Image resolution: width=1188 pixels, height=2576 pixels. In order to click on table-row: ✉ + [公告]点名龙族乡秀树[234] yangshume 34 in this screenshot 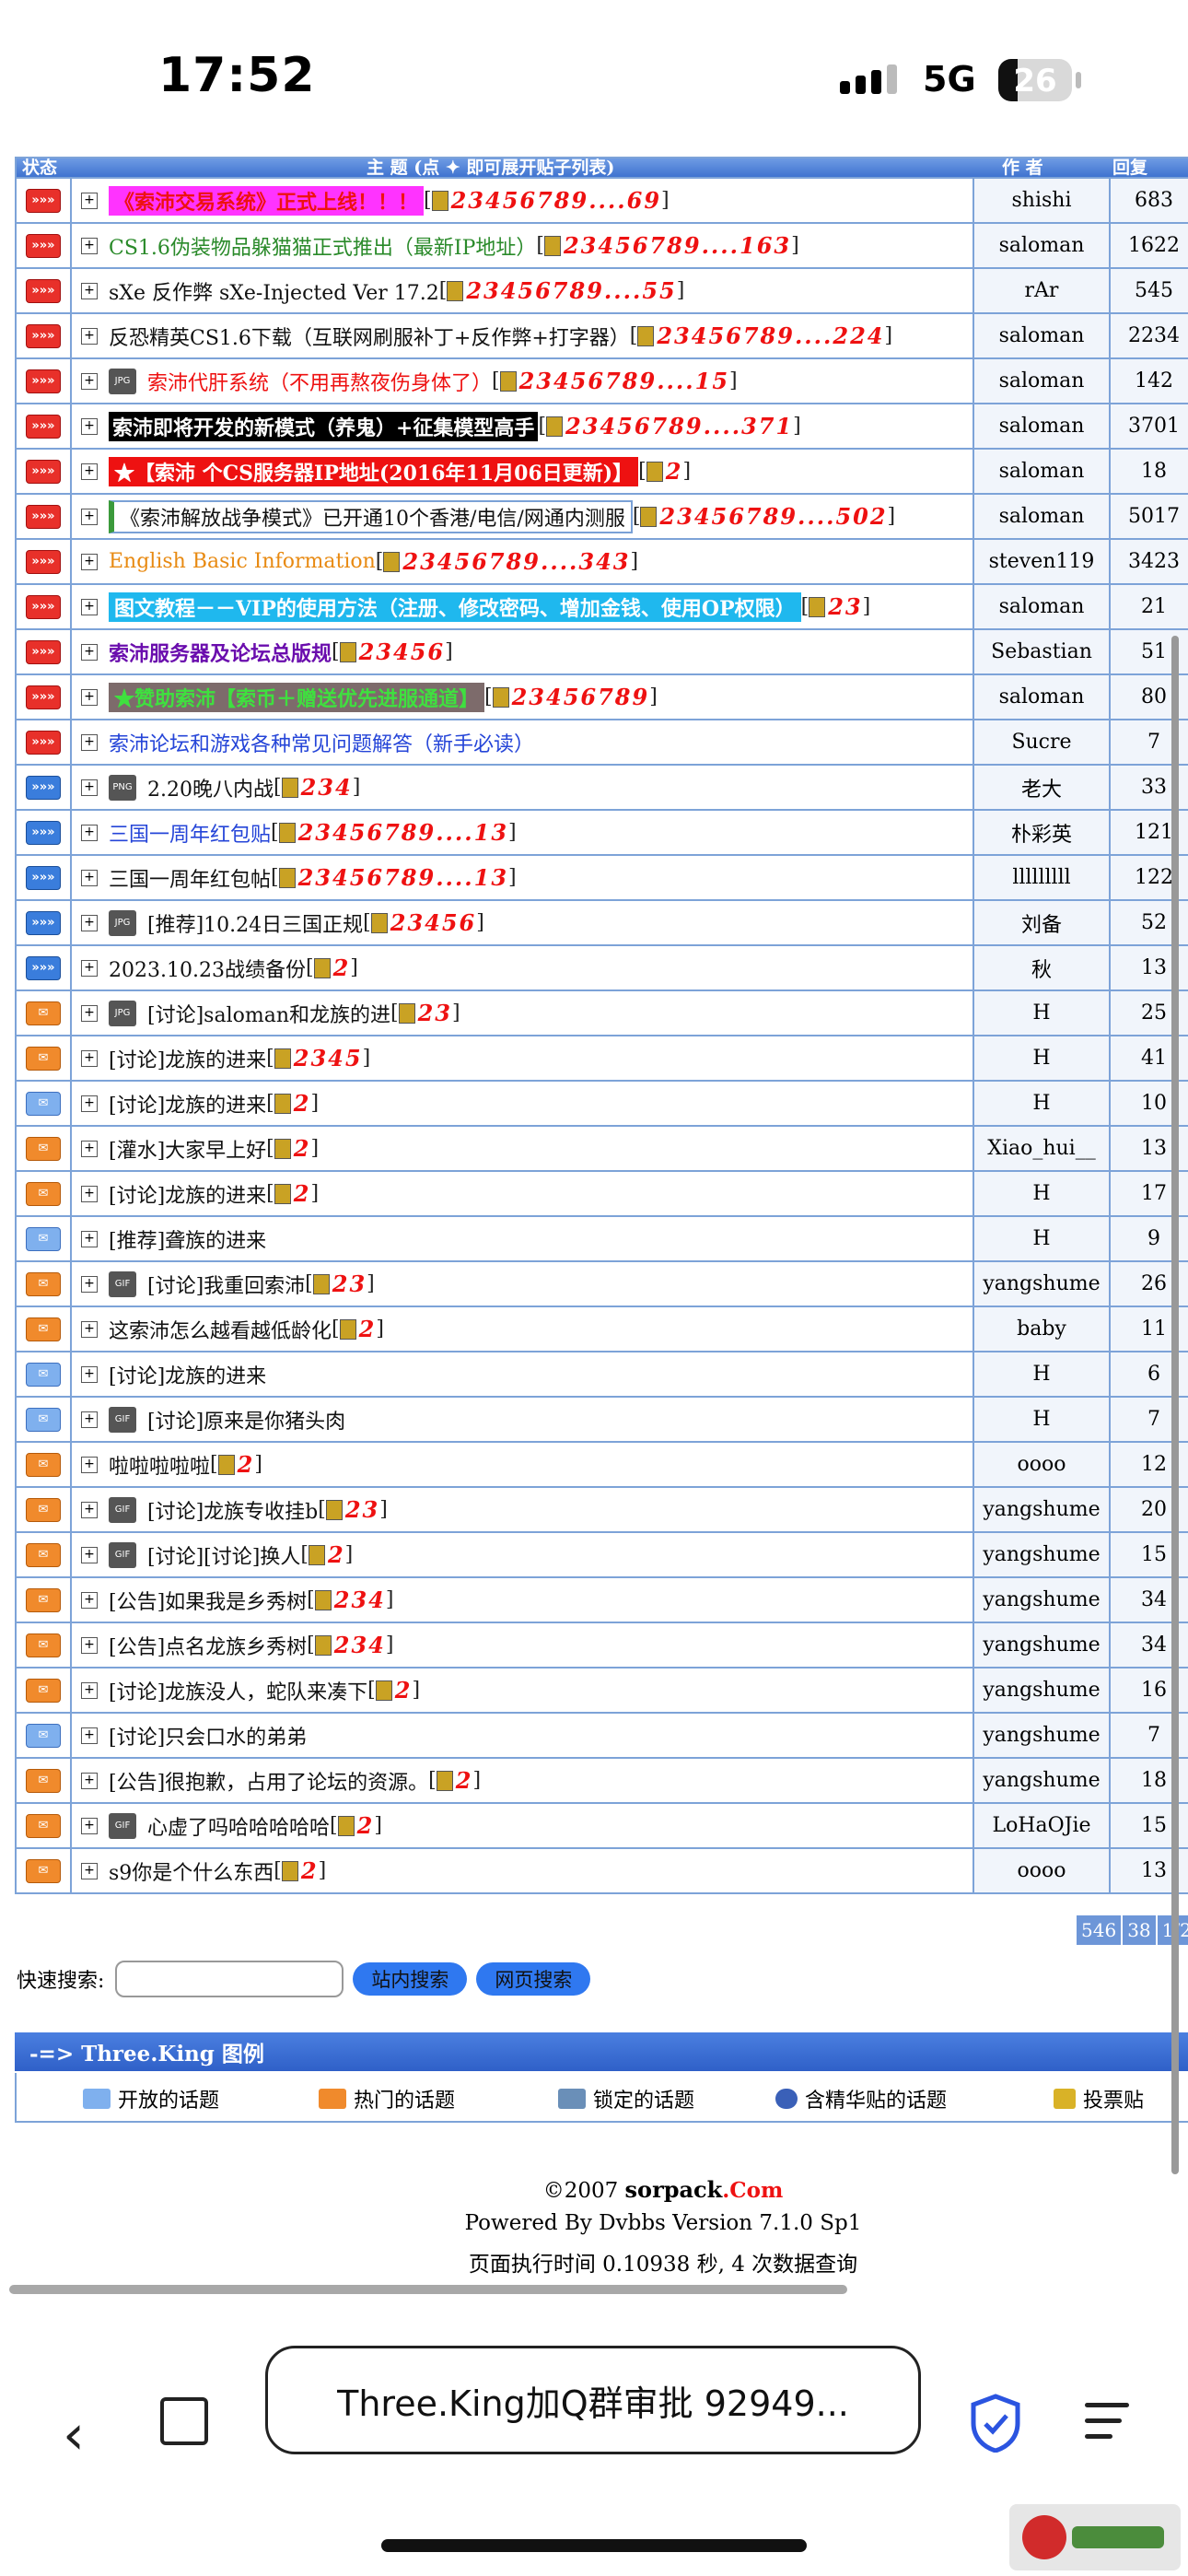, I will do `click(602, 1646)`.